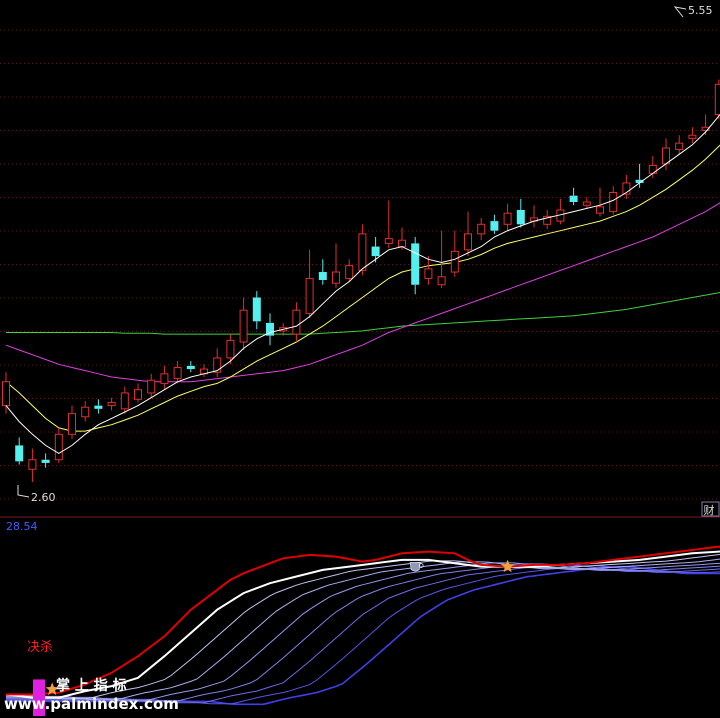  What do you see at coordinates (23, 491) in the screenshot?
I see `low-pointer` at bounding box center [23, 491].